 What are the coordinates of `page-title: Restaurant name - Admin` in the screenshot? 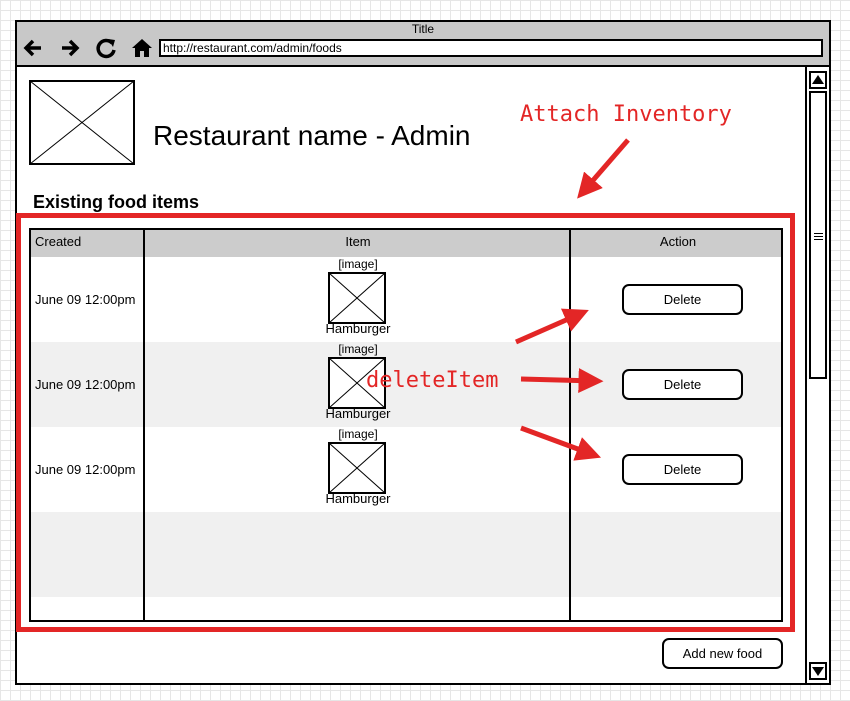 It's located at (312, 135).